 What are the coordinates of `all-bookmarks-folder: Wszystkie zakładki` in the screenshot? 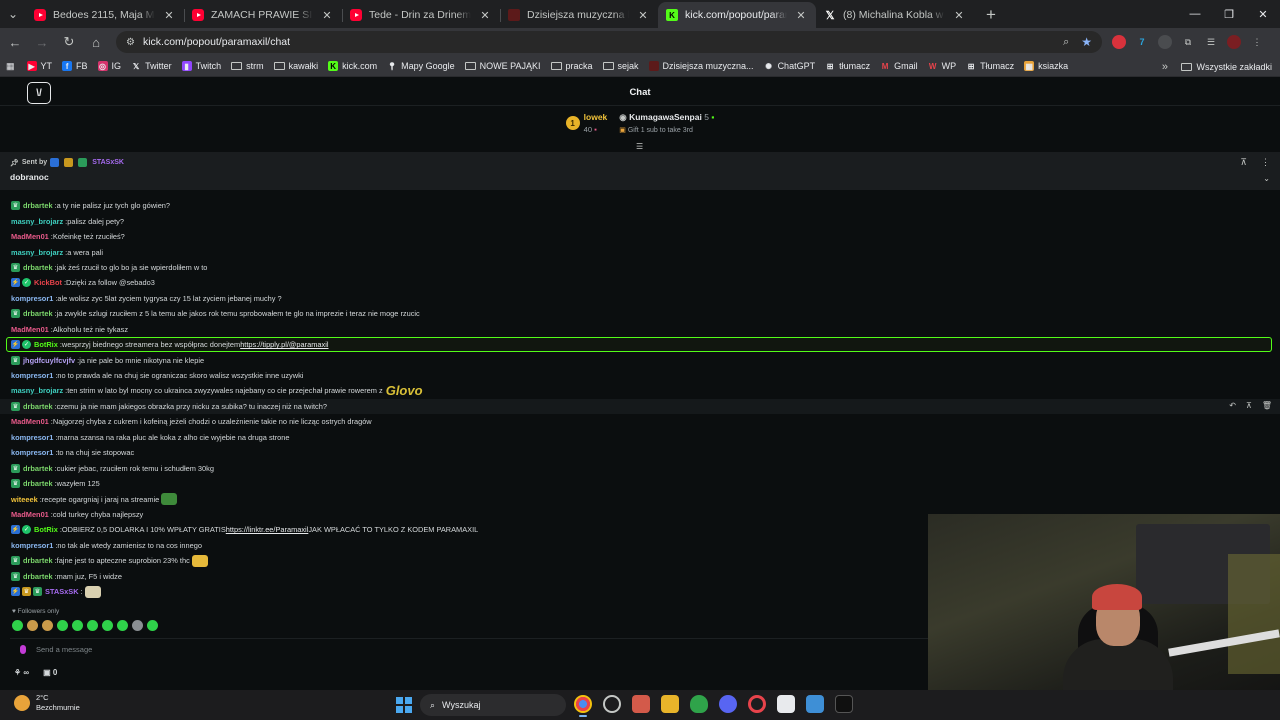 It's located at (1226, 66).